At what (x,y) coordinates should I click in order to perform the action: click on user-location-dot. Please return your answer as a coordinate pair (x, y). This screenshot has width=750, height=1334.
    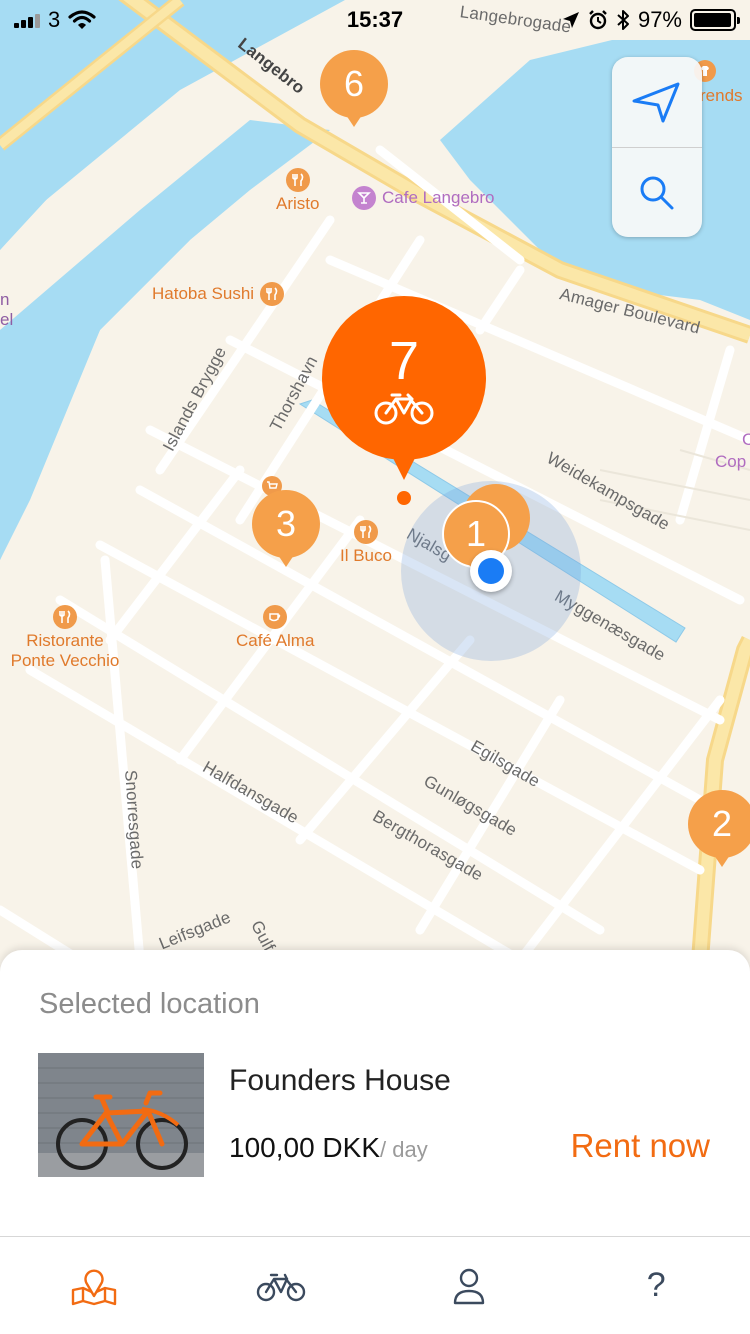
    Looking at the image, I should click on (491, 571).